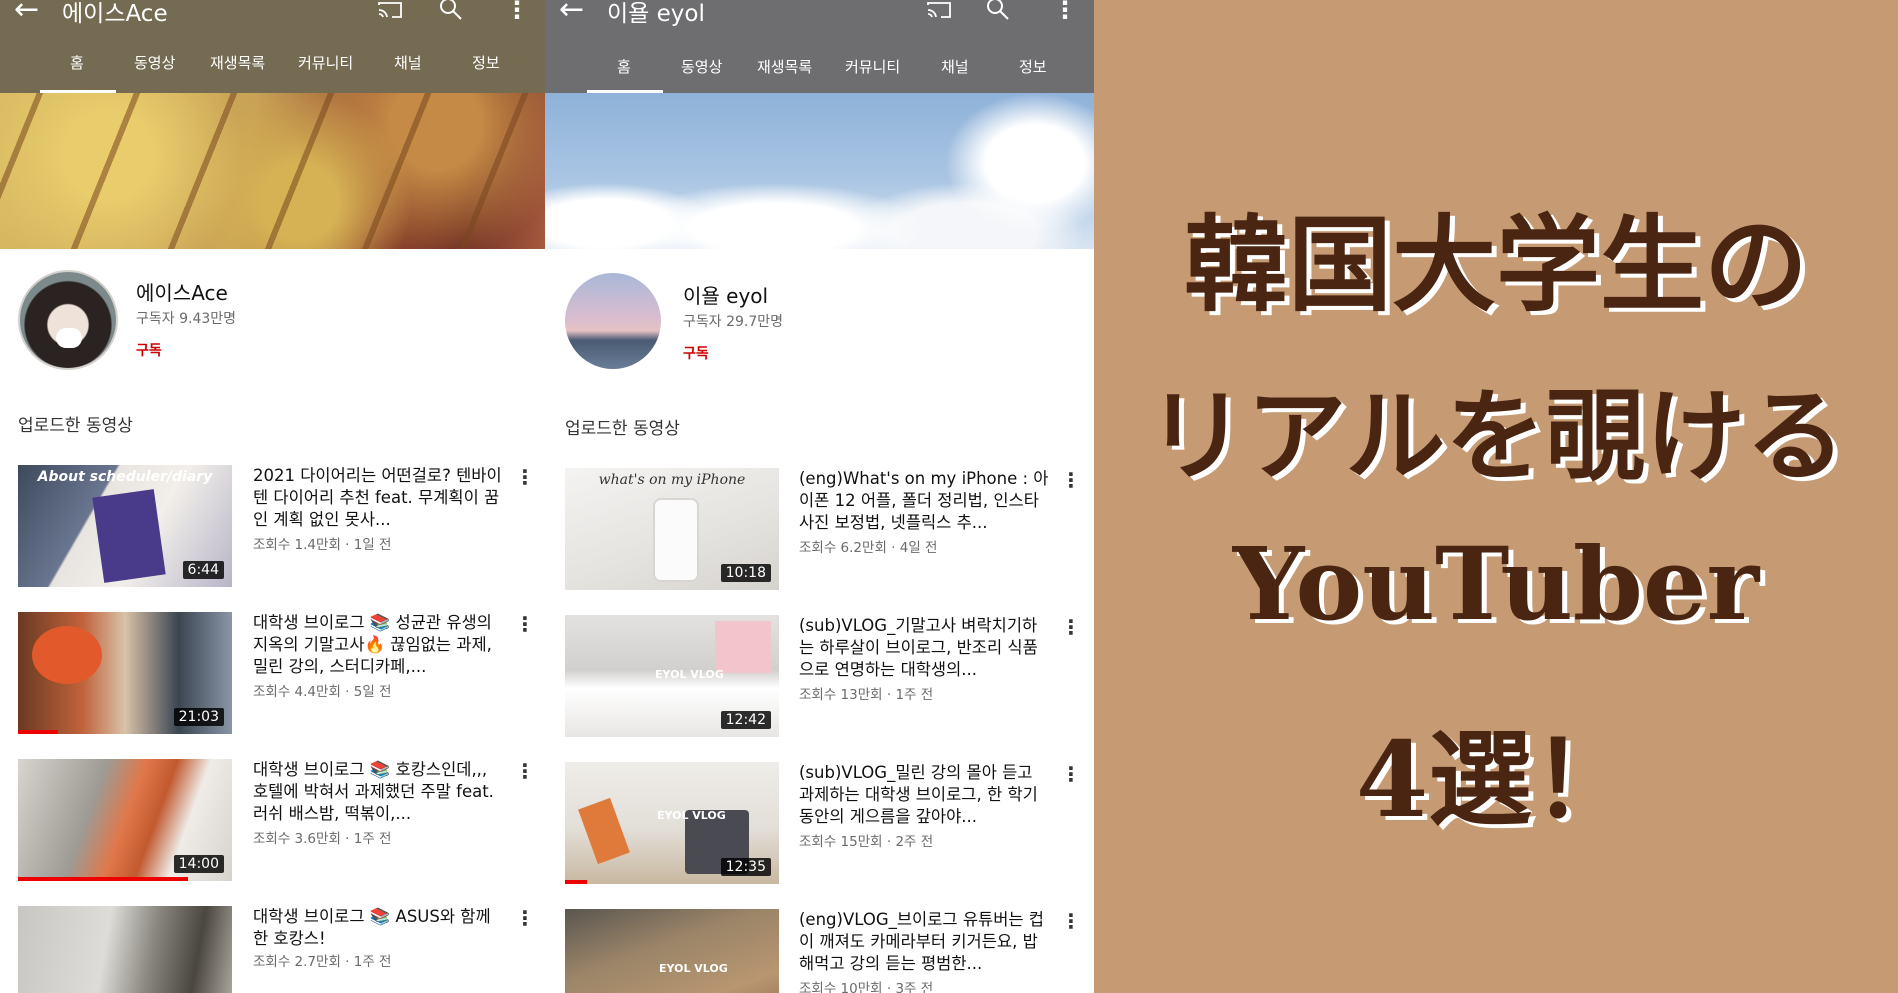  I want to click on video-thumbnail: what's on my iPhone 10:18, so click(672, 529).